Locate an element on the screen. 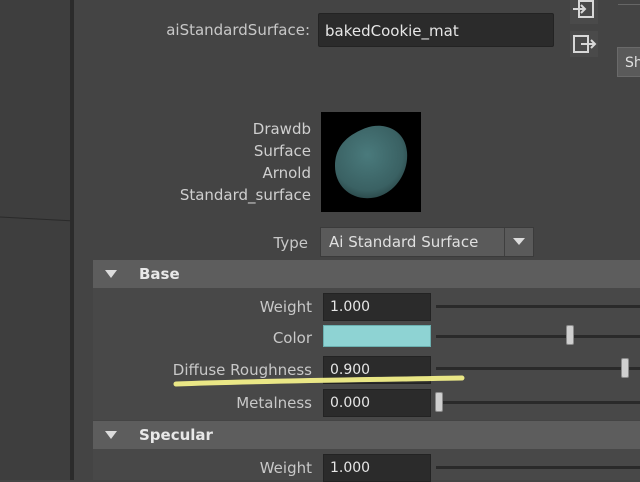  base-weight-slider is located at coordinates (538, 306).